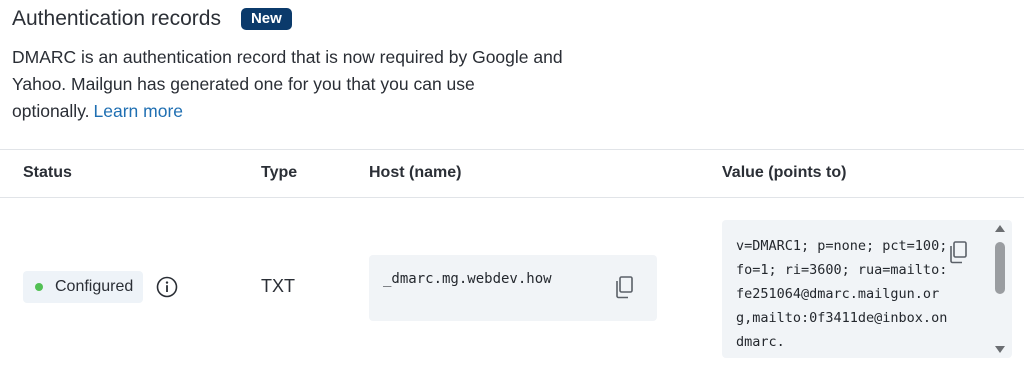 The width and height of the screenshot is (1024, 372). What do you see at coordinates (467, 279) in the screenshot?
I see `host-value: _dmarc.mg.webdev.how` at bounding box center [467, 279].